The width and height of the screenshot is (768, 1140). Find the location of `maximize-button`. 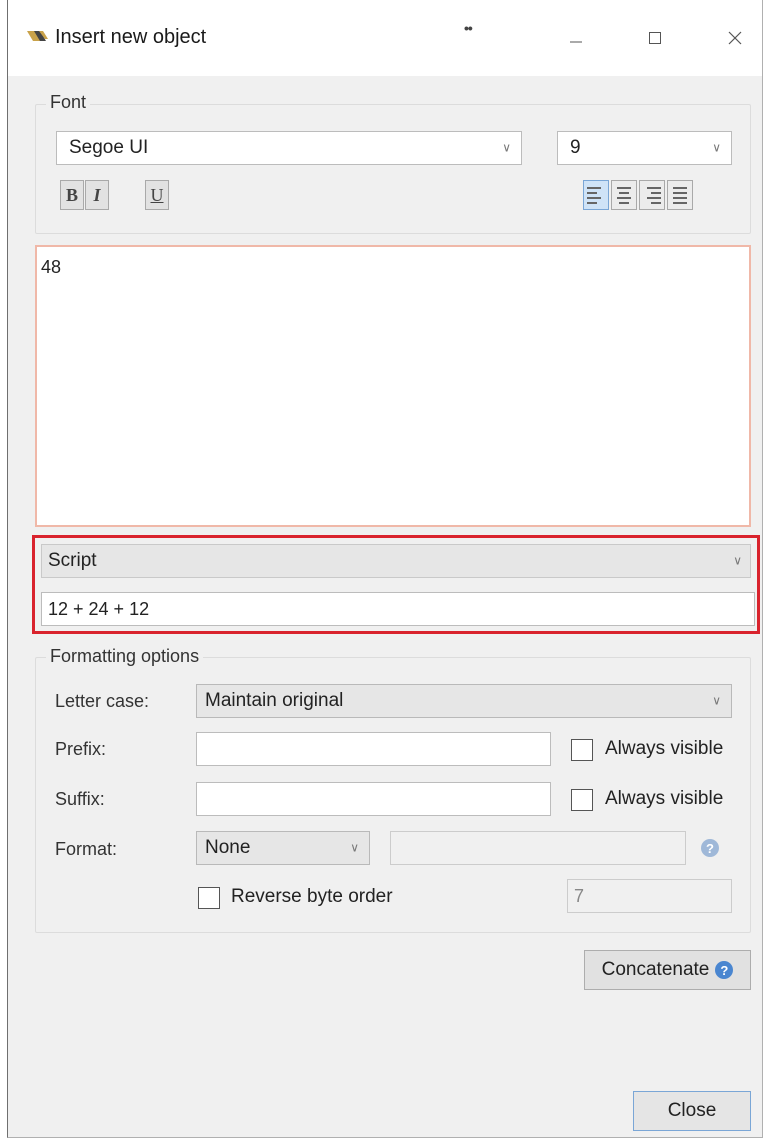

maximize-button is located at coordinates (655, 38).